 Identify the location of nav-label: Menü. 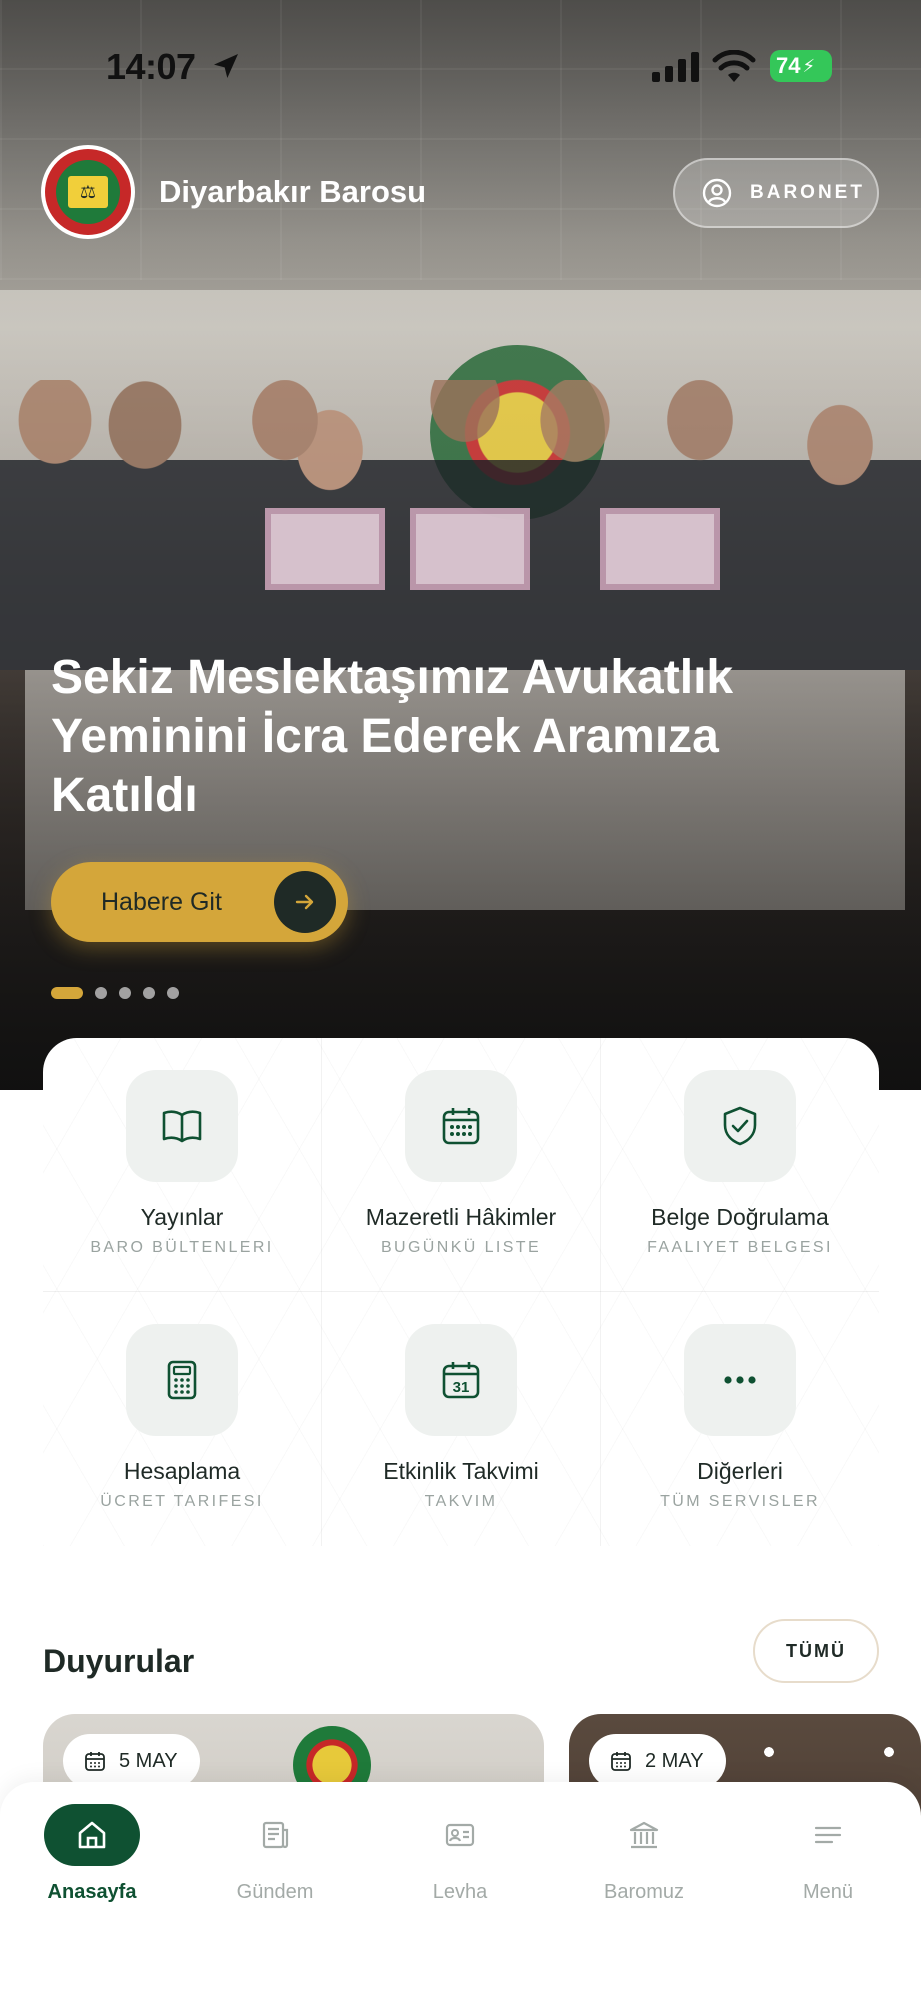
(828, 1892).